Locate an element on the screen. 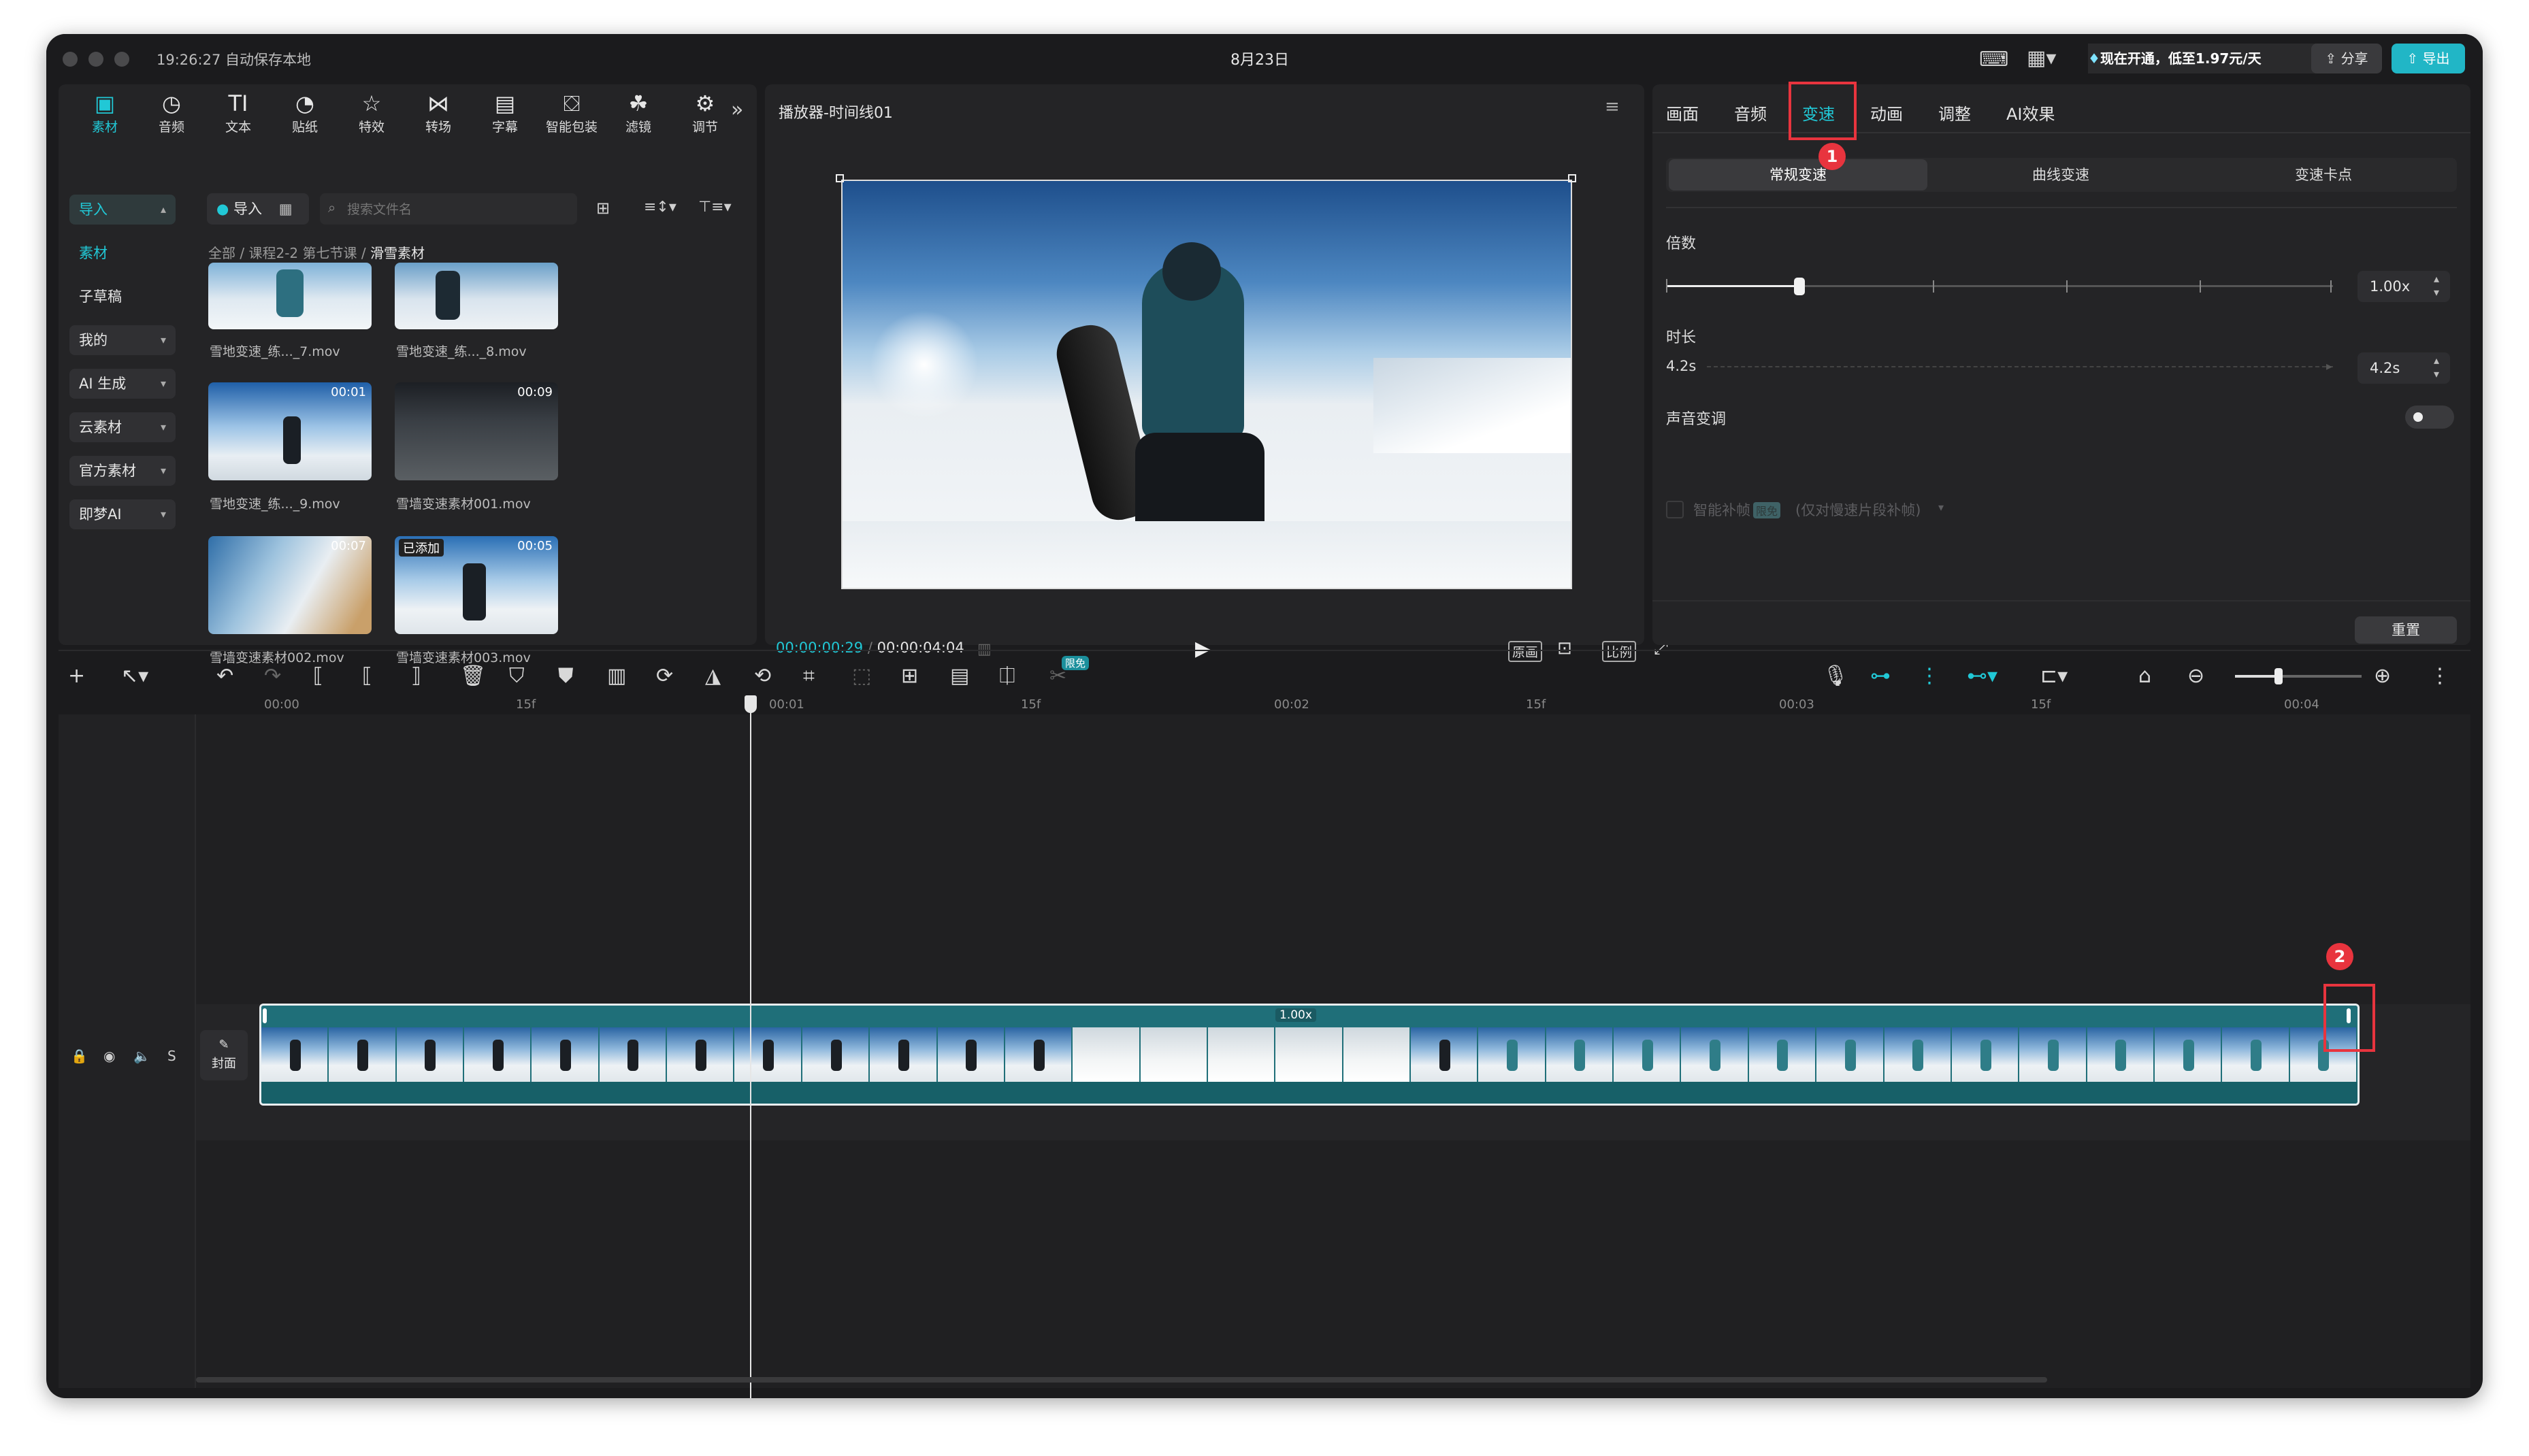  add-frame-icon: ⊞ is located at coordinates (909, 676).